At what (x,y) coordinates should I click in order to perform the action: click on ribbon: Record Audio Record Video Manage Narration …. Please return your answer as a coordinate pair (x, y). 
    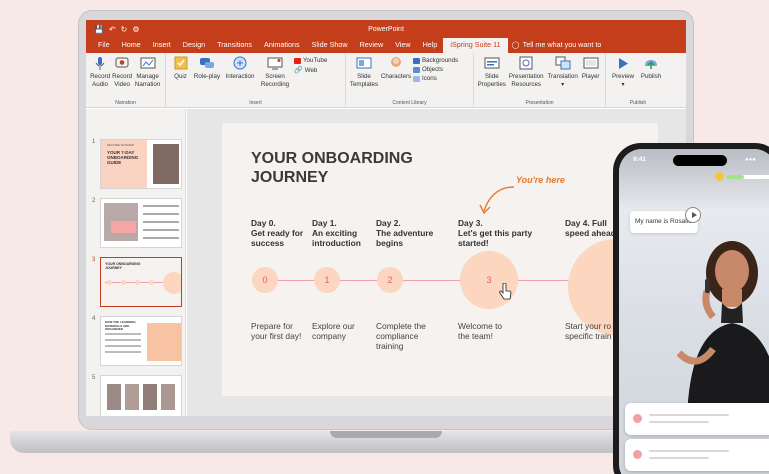
    Looking at the image, I should click on (386, 80).